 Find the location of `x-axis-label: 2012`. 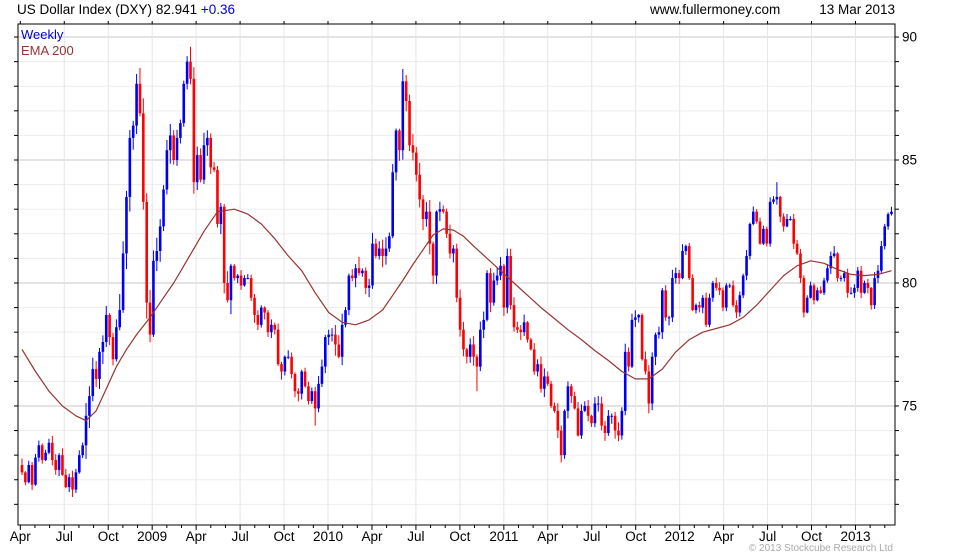

x-axis-label: 2012 is located at coordinates (680, 536).